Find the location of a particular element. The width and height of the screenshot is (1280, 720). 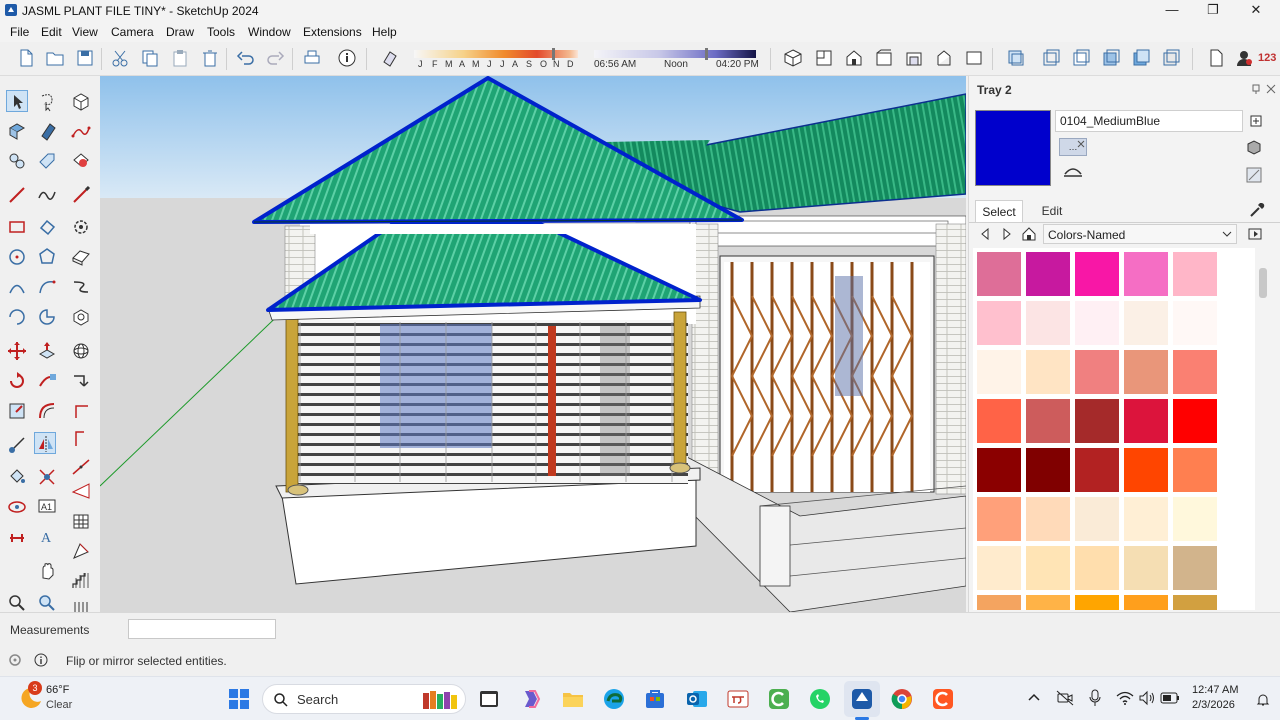

text-tool-icon: A1 is located at coordinates (47, 507).